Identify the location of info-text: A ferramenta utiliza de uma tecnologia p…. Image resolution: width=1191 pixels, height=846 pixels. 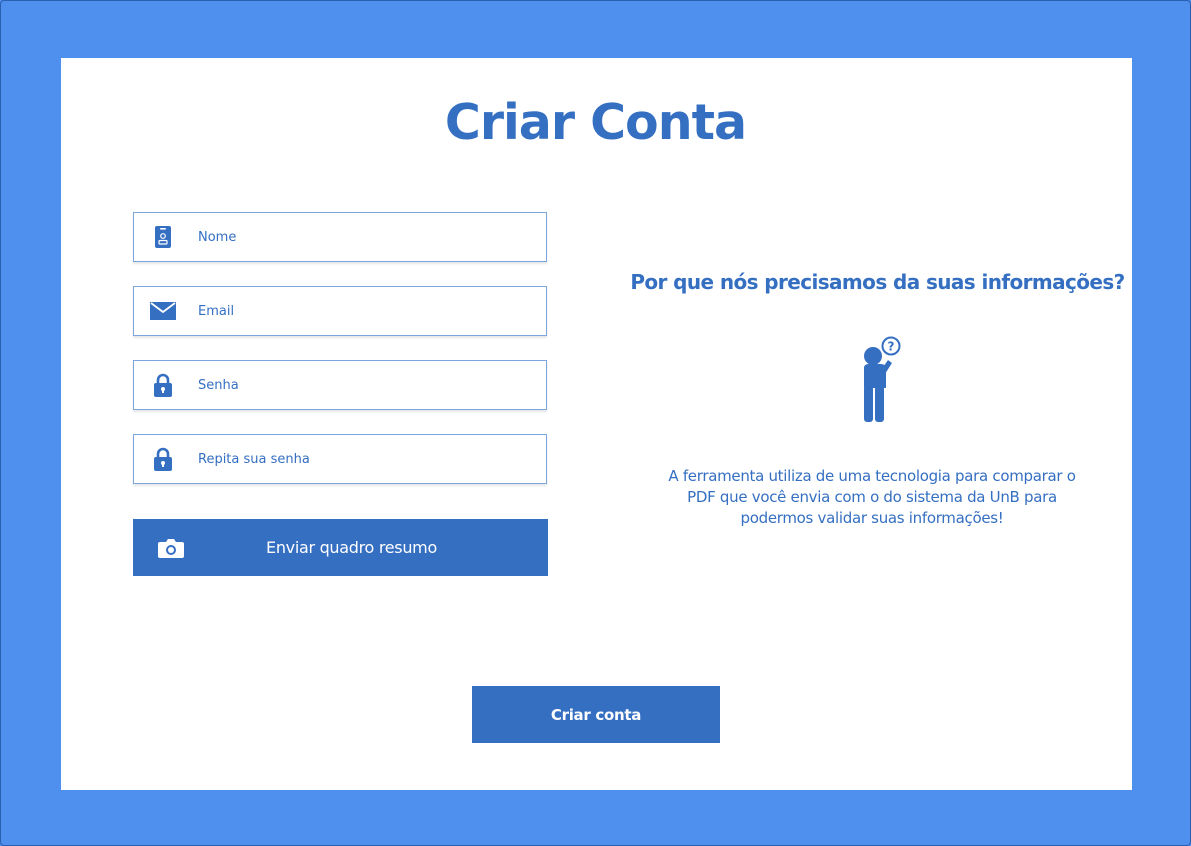
(872, 497).